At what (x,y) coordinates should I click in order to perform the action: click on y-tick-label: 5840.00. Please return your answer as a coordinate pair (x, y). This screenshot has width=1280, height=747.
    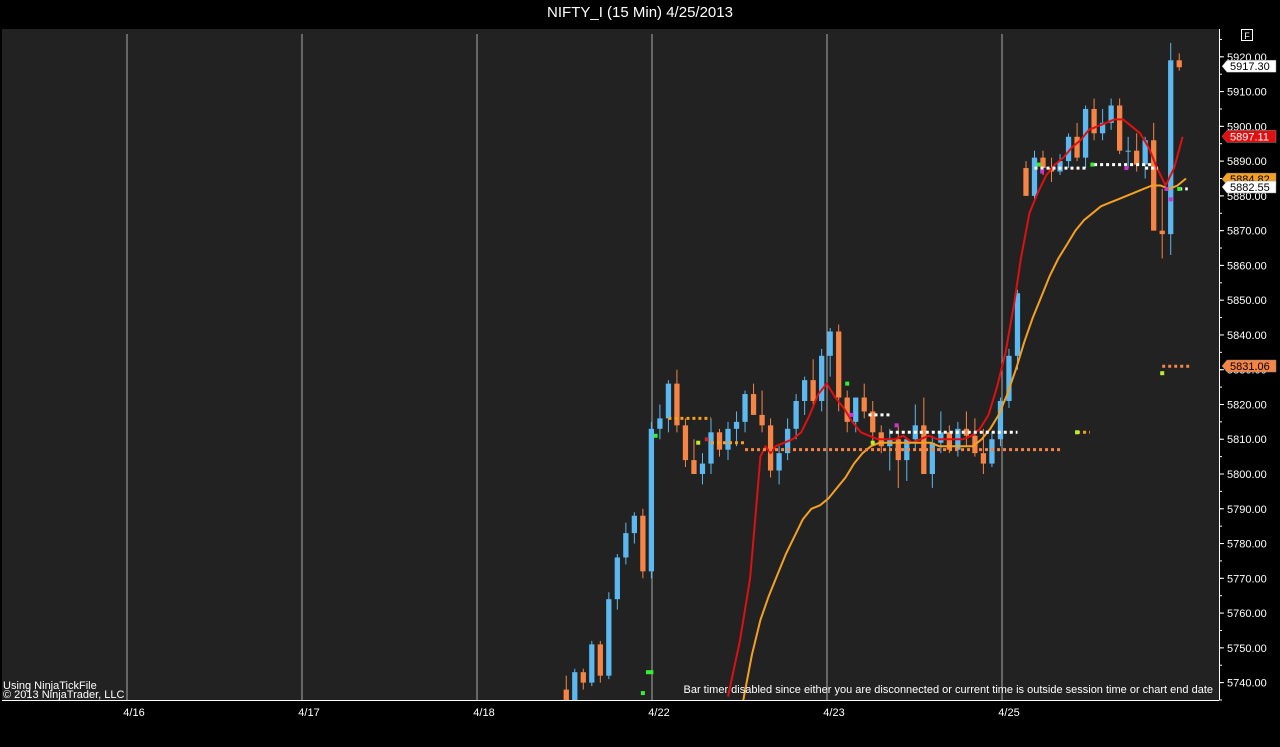
    Looking at the image, I should click on (1247, 336).